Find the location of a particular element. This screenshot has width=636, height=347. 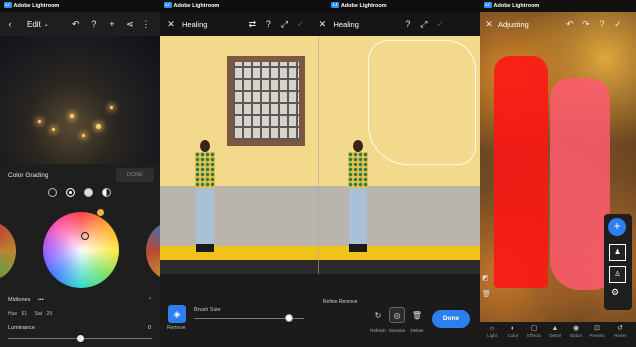

hue-label: Hue is located at coordinates (13, 314).